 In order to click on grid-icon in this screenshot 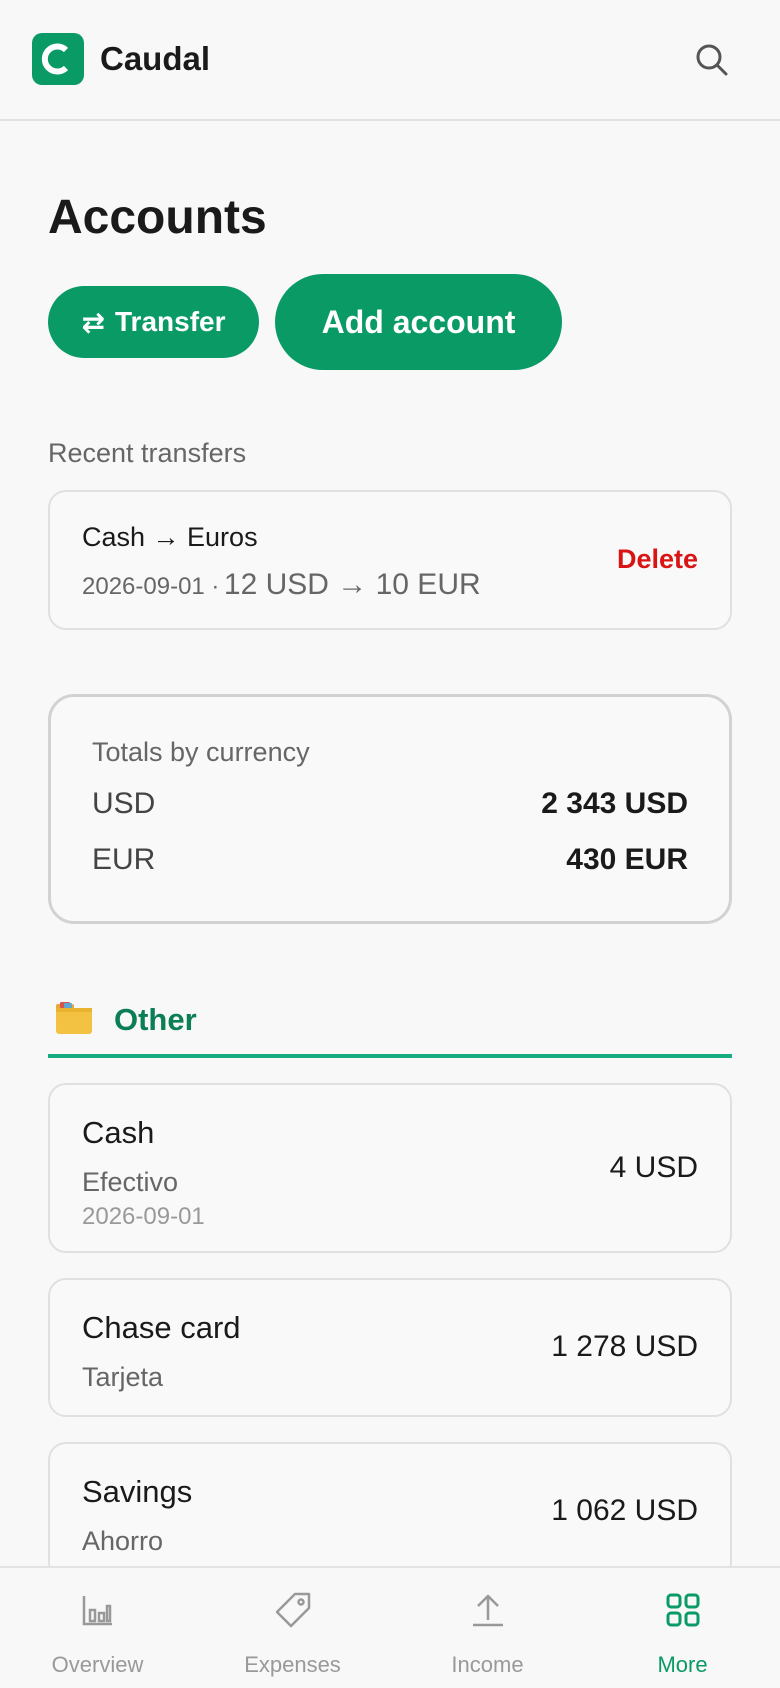, I will do `click(683, 1610)`.